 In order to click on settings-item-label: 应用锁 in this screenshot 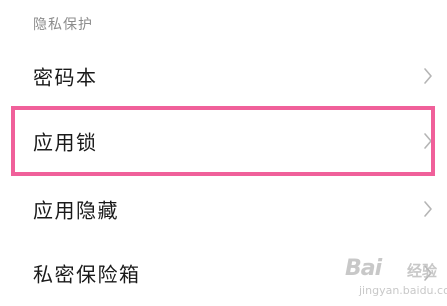, I will do `click(65, 142)`.